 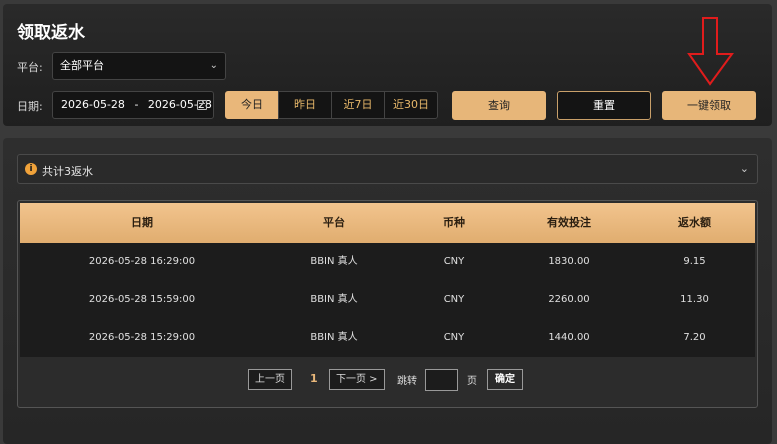 What do you see at coordinates (252, 105) in the screenshot?
I see `range-today-button: 今日` at bounding box center [252, 105].